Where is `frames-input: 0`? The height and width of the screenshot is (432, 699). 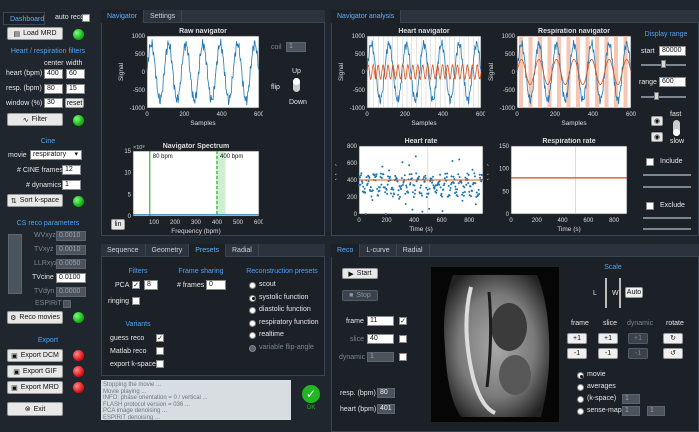 frames-input: 0 is located at coordinates (216, 285).